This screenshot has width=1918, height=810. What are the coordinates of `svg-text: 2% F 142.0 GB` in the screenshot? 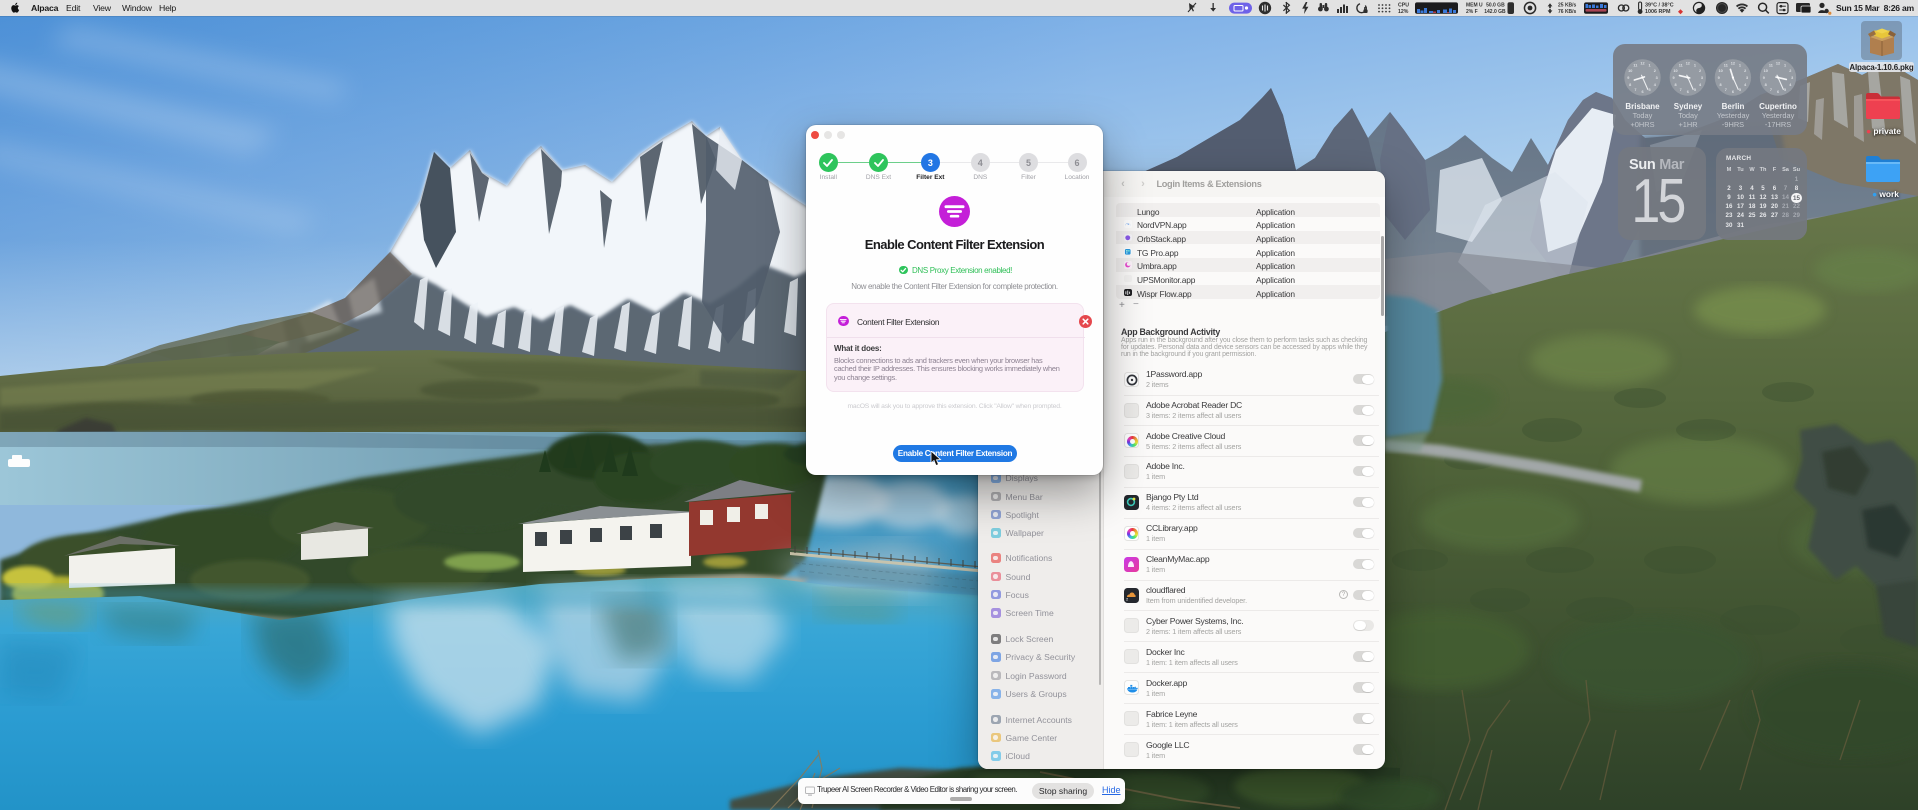 It's located at (1486, 12).